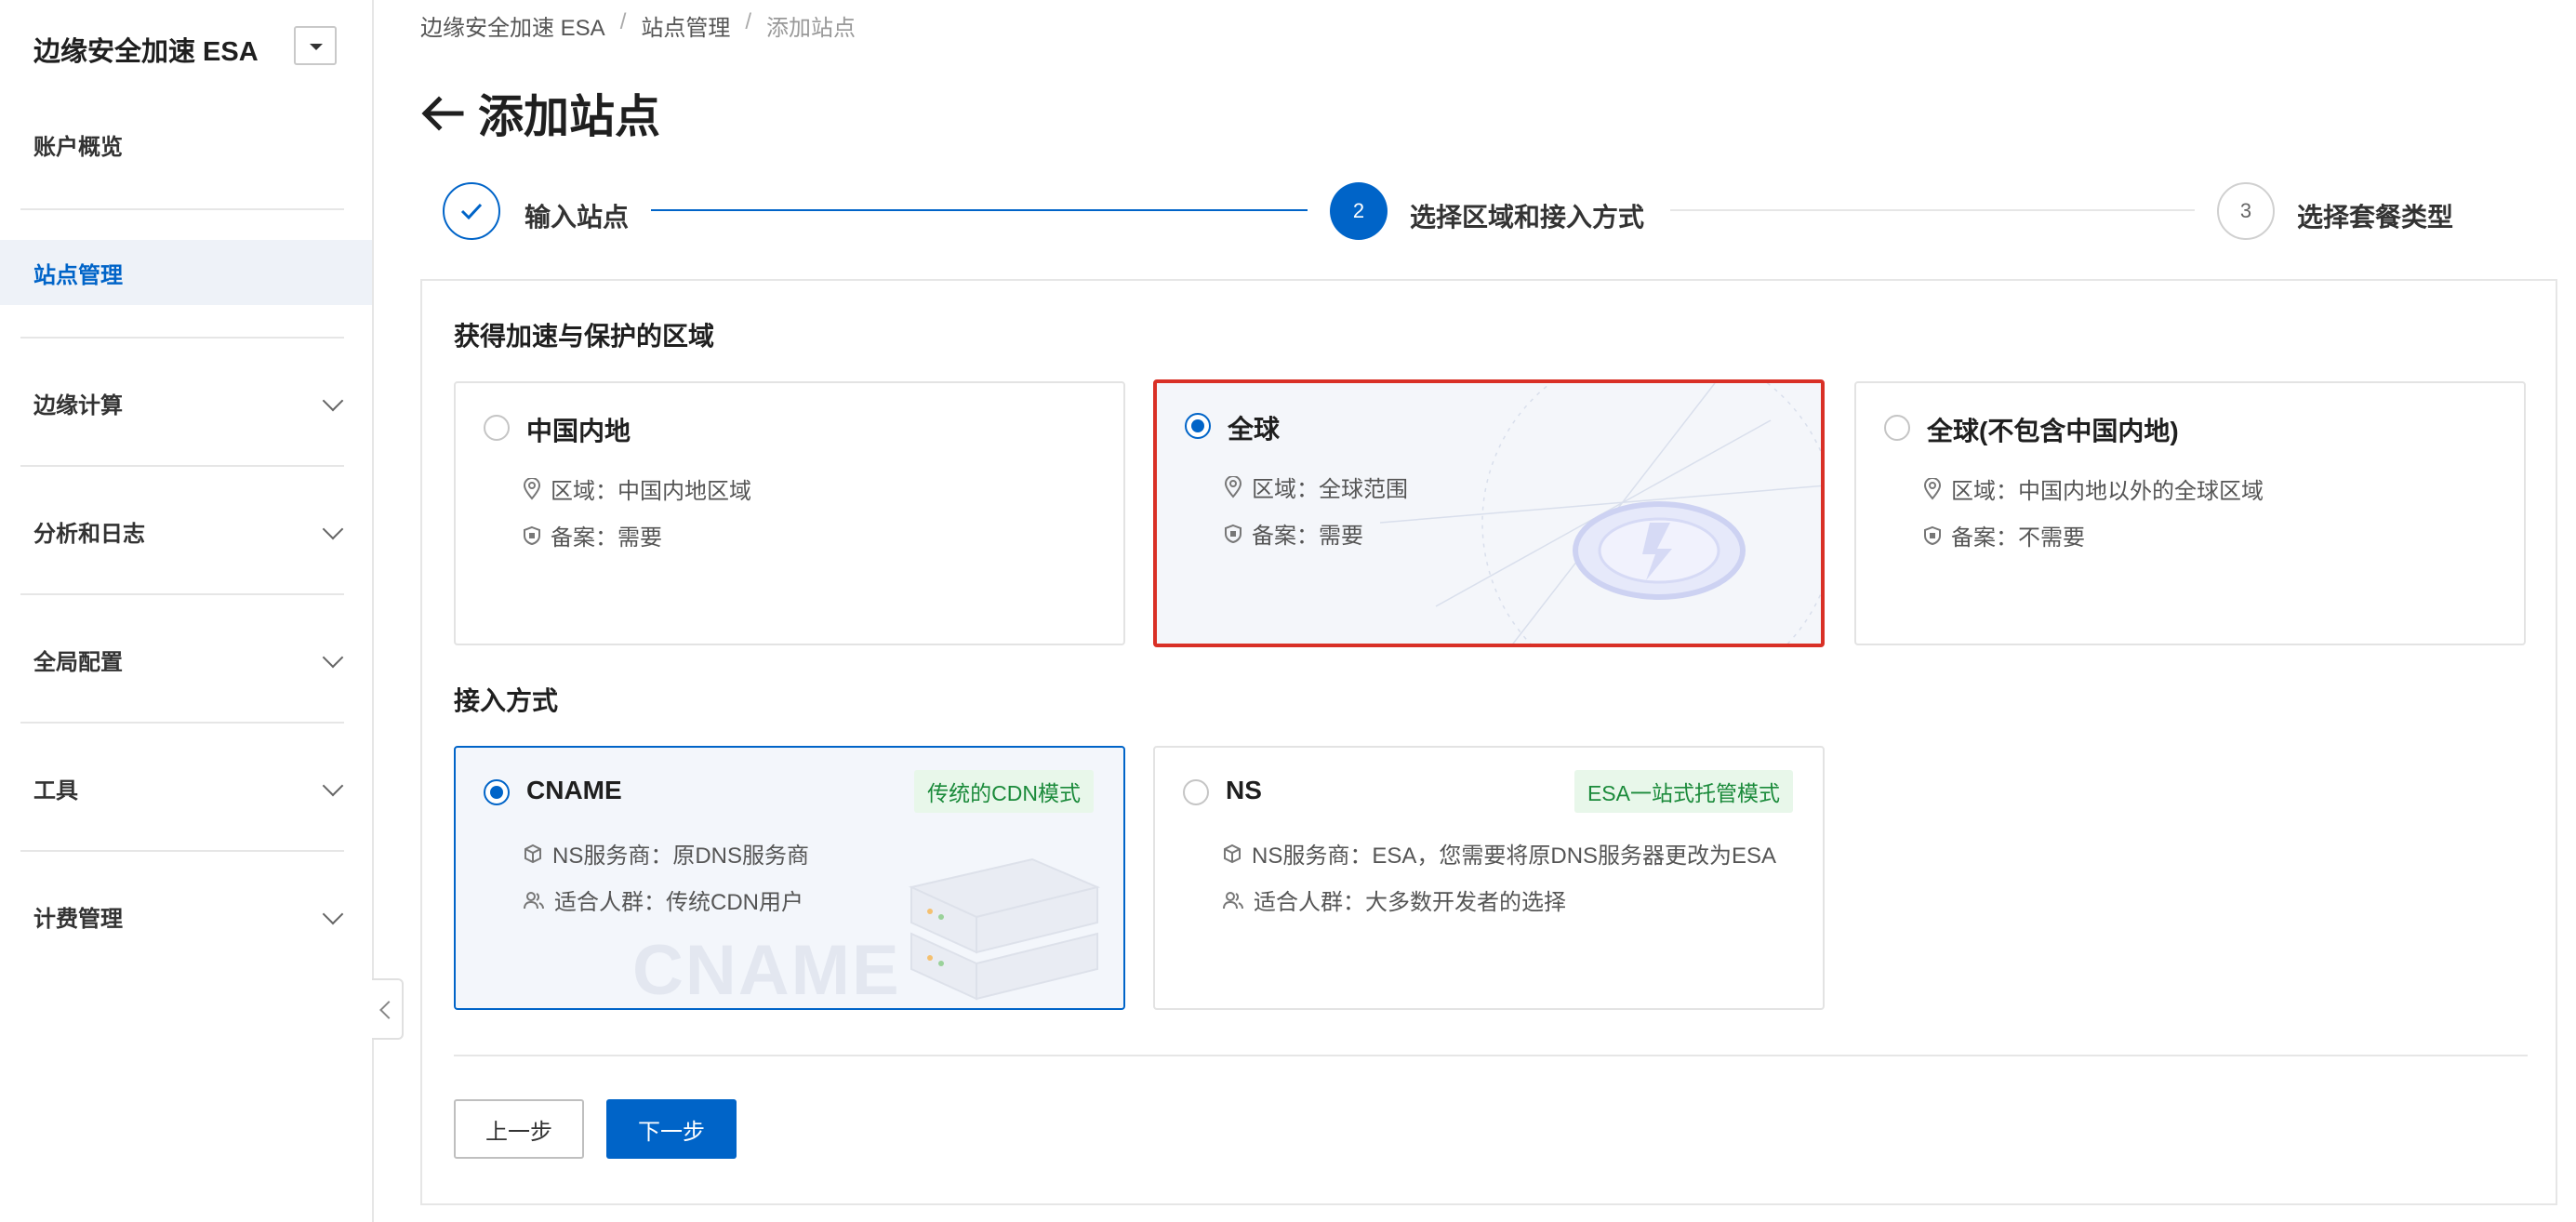  I want to click on sidebar-collapse-toggle, so click(388, 1009).